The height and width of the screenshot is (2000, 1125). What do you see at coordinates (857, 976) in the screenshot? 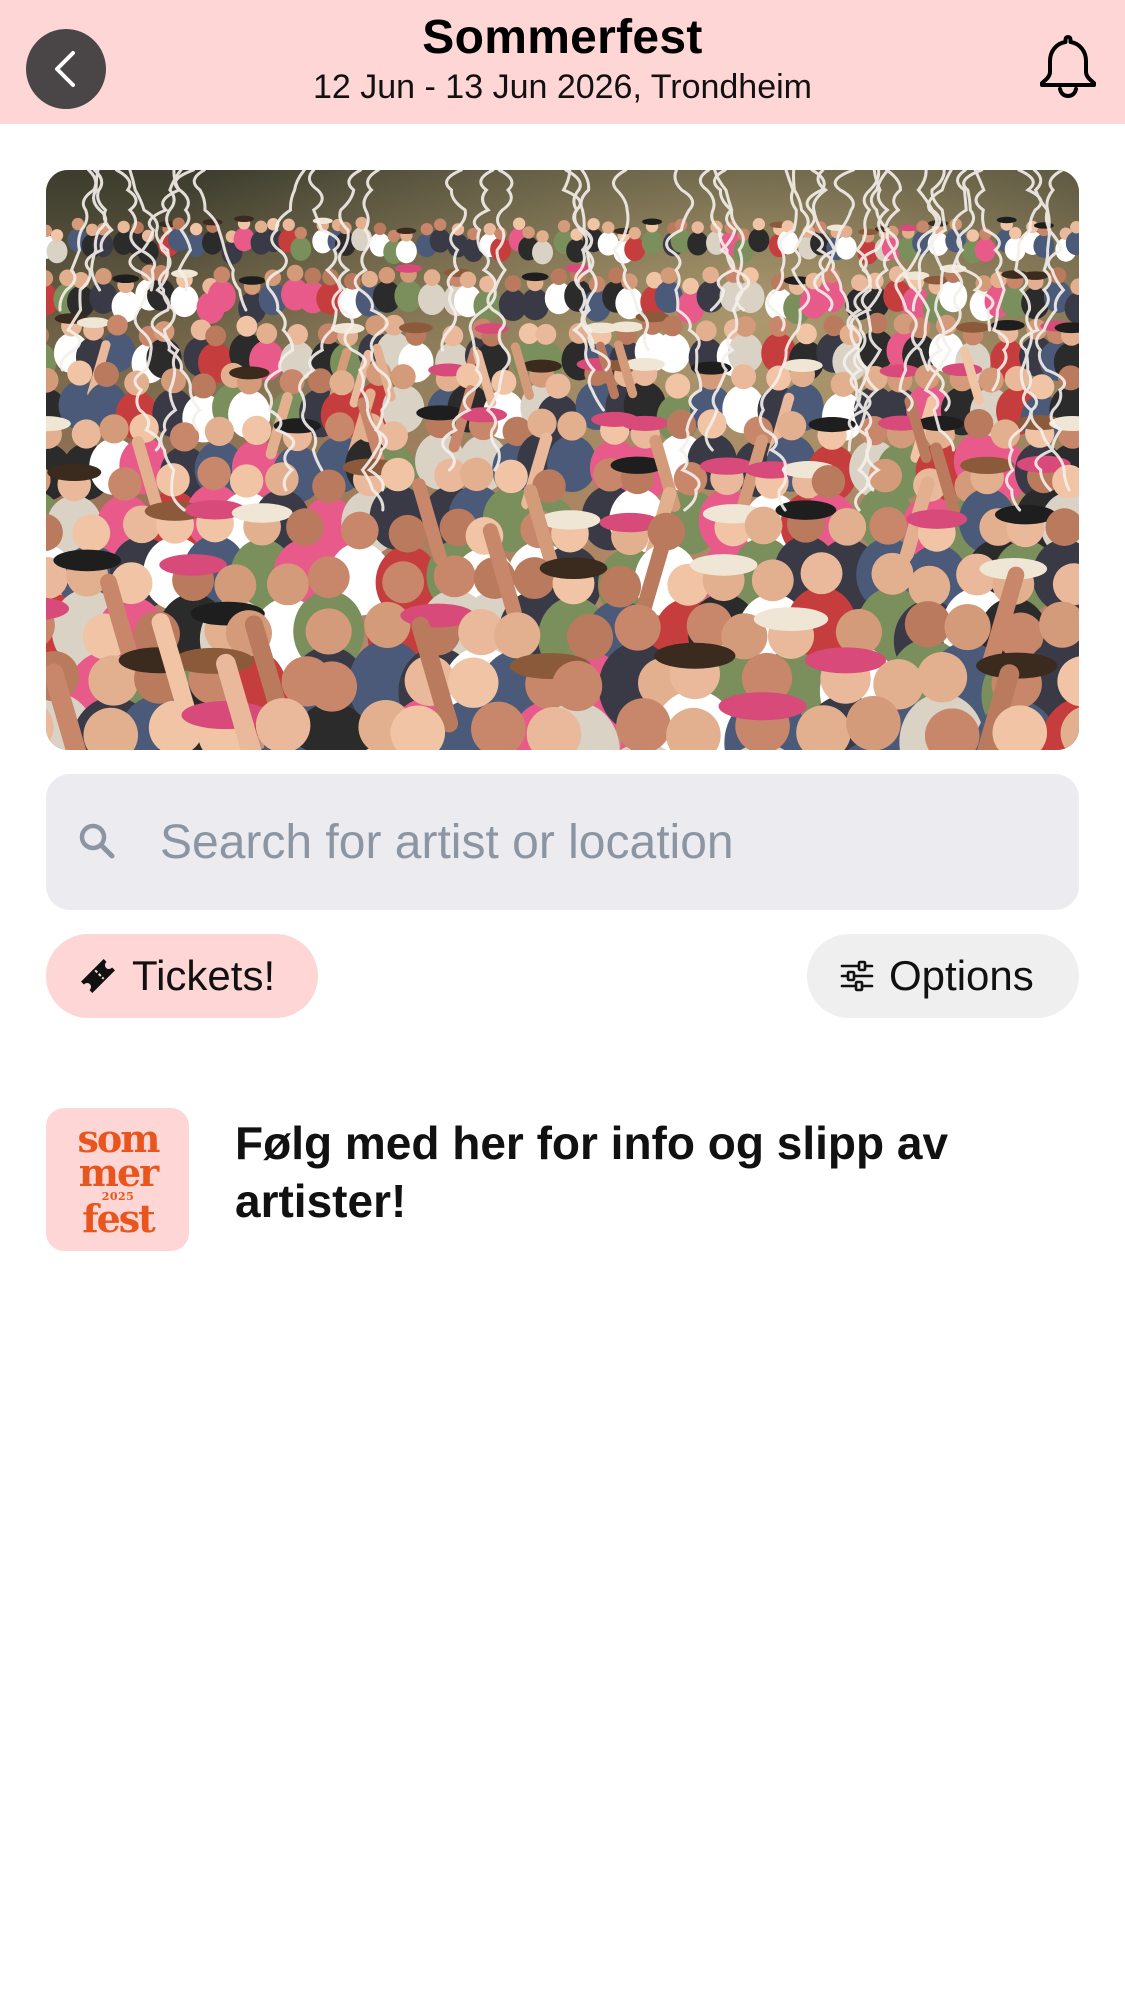
I see `sliders-icon` at bounding box center [857, 976].